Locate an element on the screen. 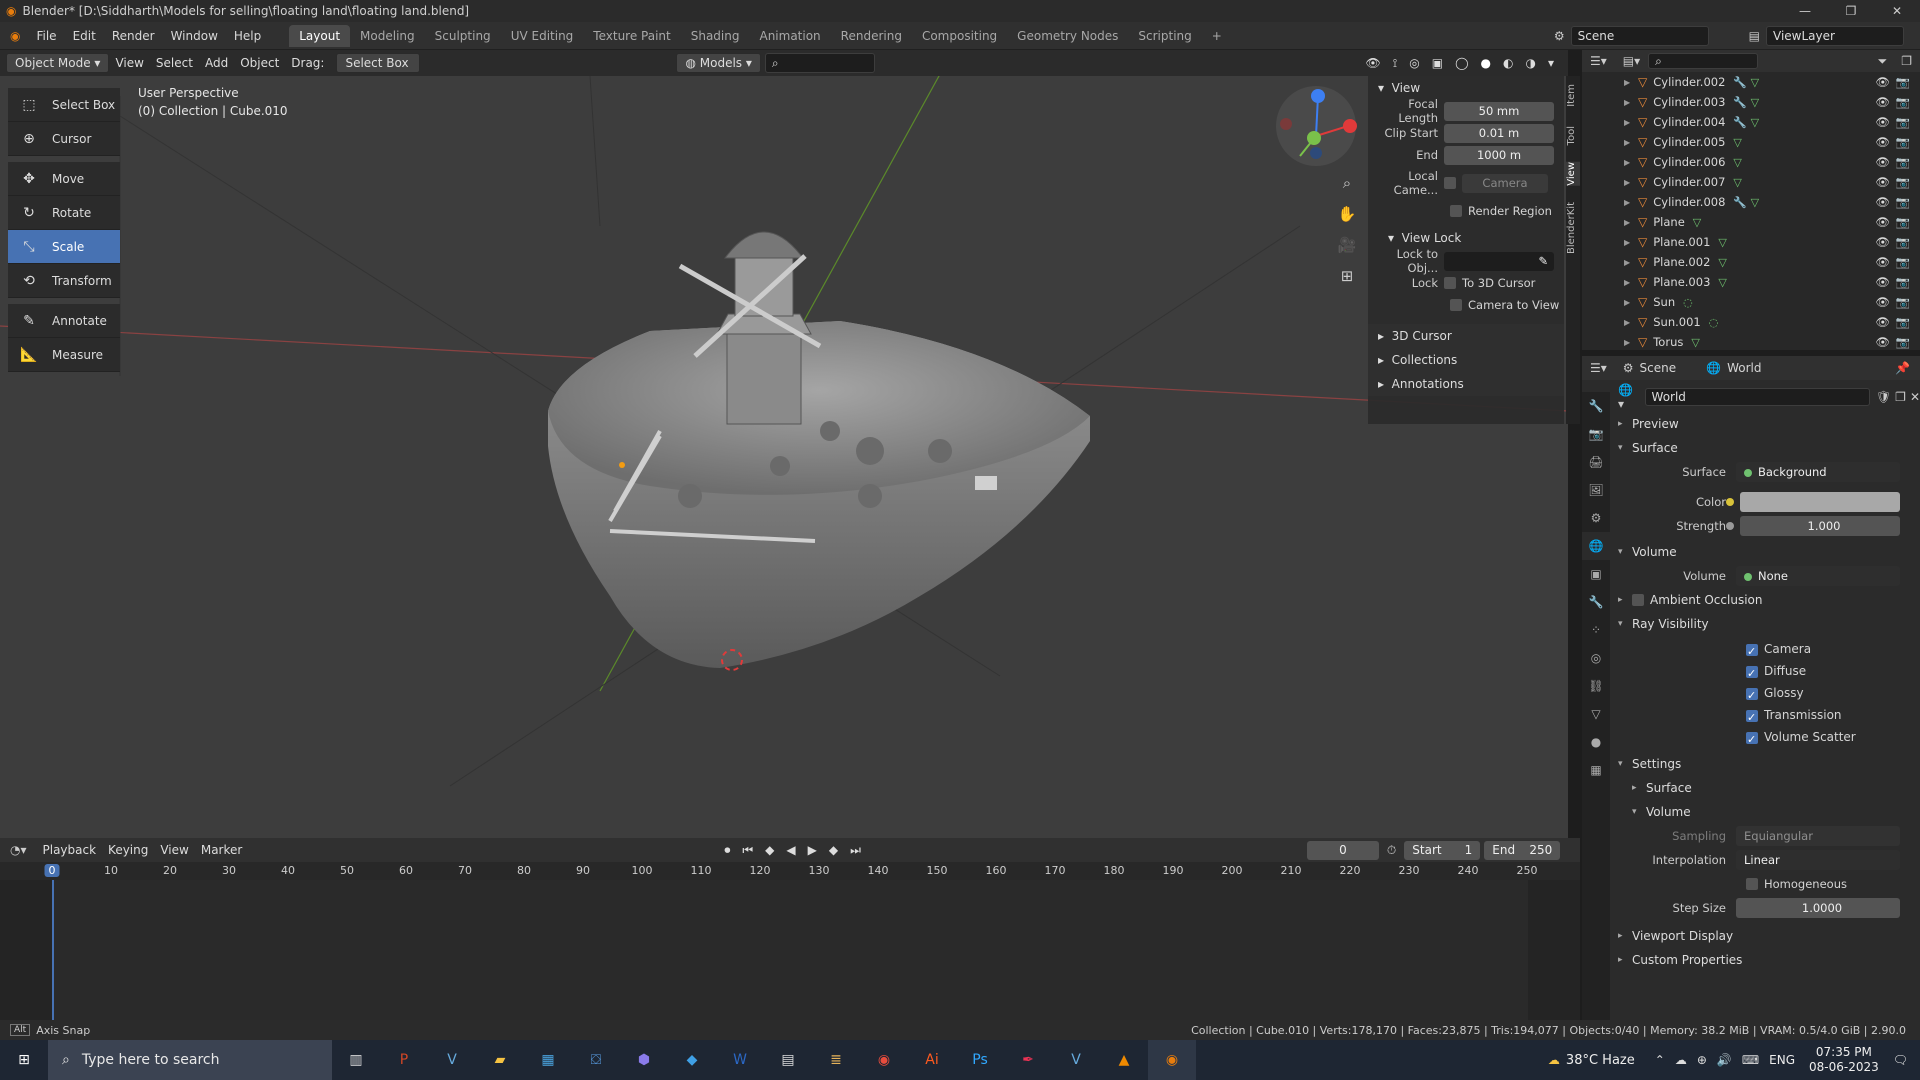  pen-app-icon: ✒ is located at coordinates (1028, 1060).